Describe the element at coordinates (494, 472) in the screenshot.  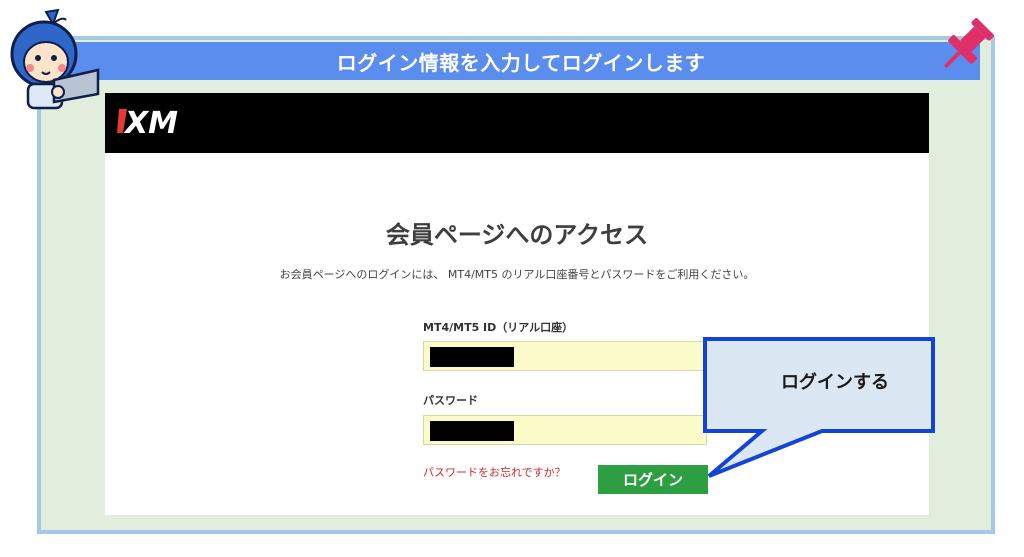
I see `forgot-password-link: パスワードをお忘れですか？` at that location.